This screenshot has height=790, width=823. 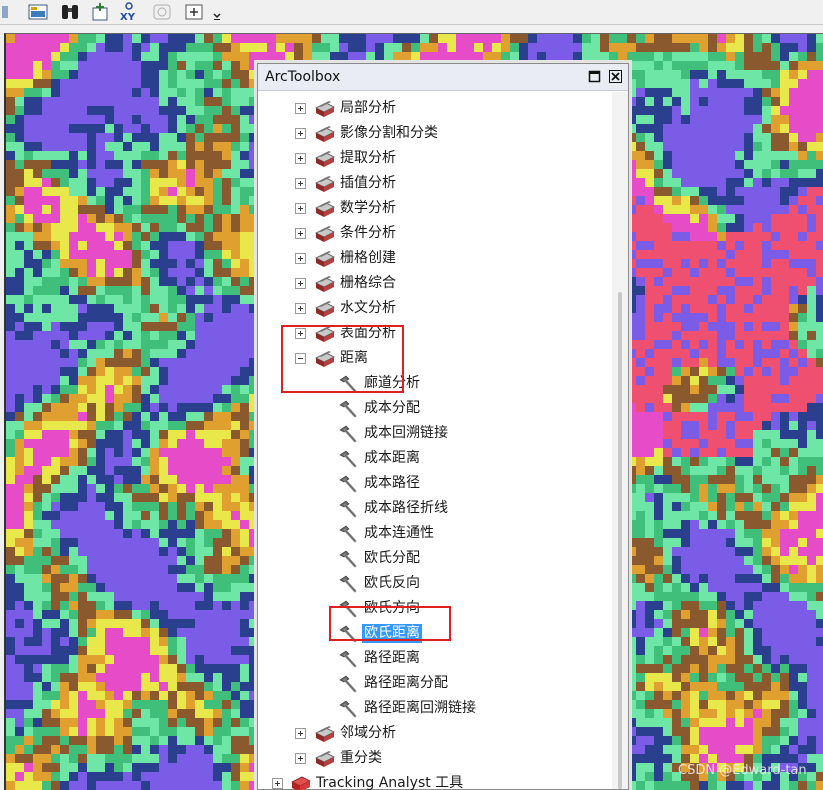 What do you see at coordinates (129, 12) in the screenshot?
I see `xy-goto-icon: XY` at bounding box center [129, 12].